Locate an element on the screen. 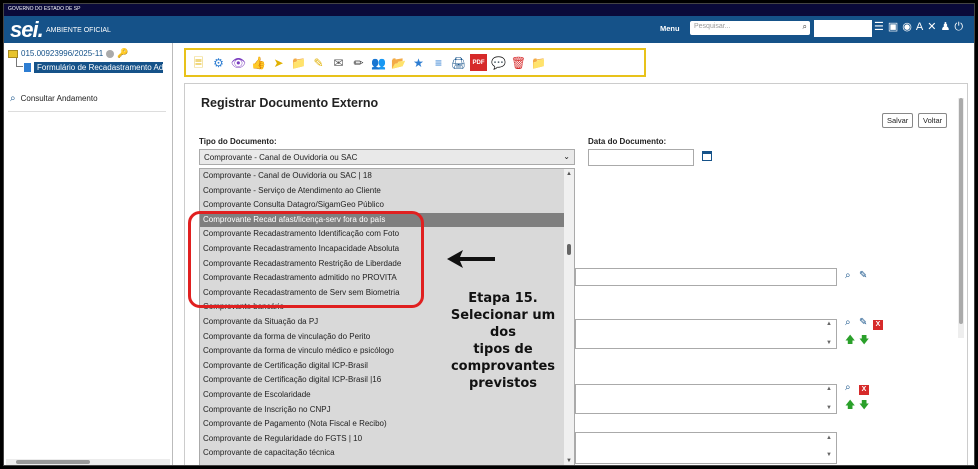  top-icons: ☰ ▣ ◉ A ✕ ♟ ⏻ is located at coordinates (918, 27).